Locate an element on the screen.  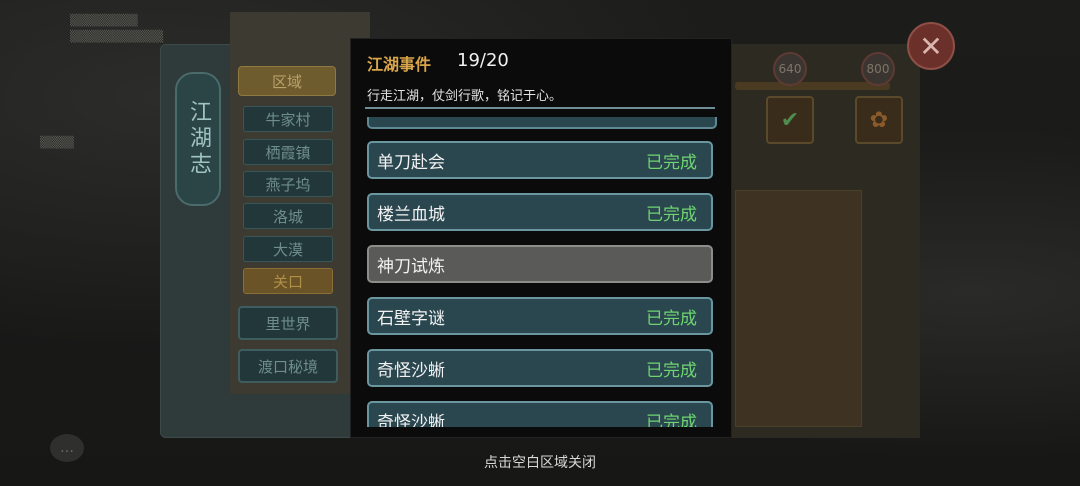
check-icon: ✔ is located at coordinates (790, 120).